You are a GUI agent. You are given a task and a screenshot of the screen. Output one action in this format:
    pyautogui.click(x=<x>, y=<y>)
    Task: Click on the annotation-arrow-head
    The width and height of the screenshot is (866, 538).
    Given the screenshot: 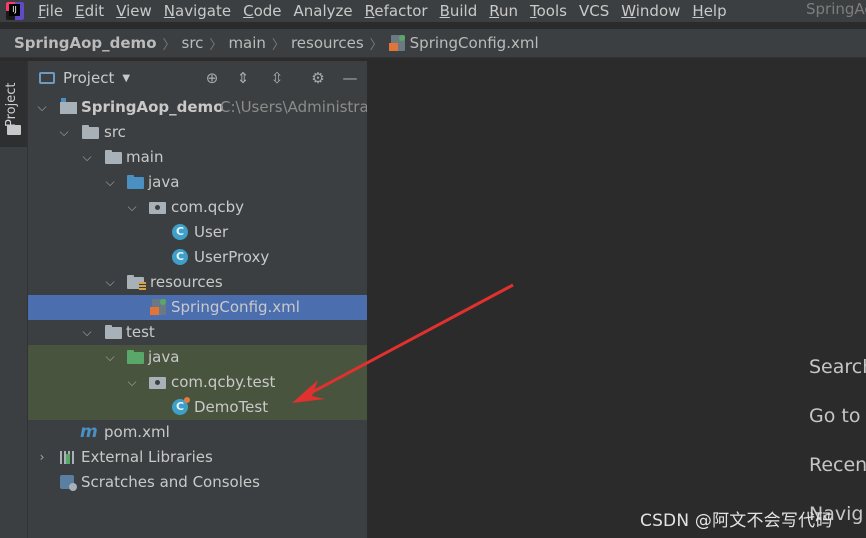 What is the action you would take?
    pyautogui.click(x=308, y=391)
    